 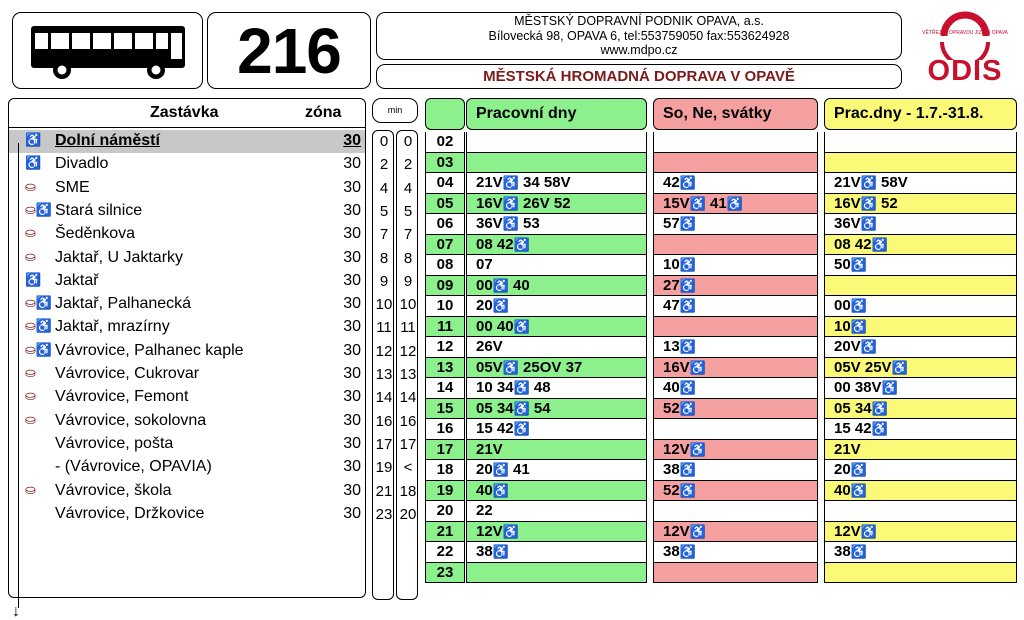 I want to click on stop-name: Jaktař, mrazírny, so click(x=112, y=327).